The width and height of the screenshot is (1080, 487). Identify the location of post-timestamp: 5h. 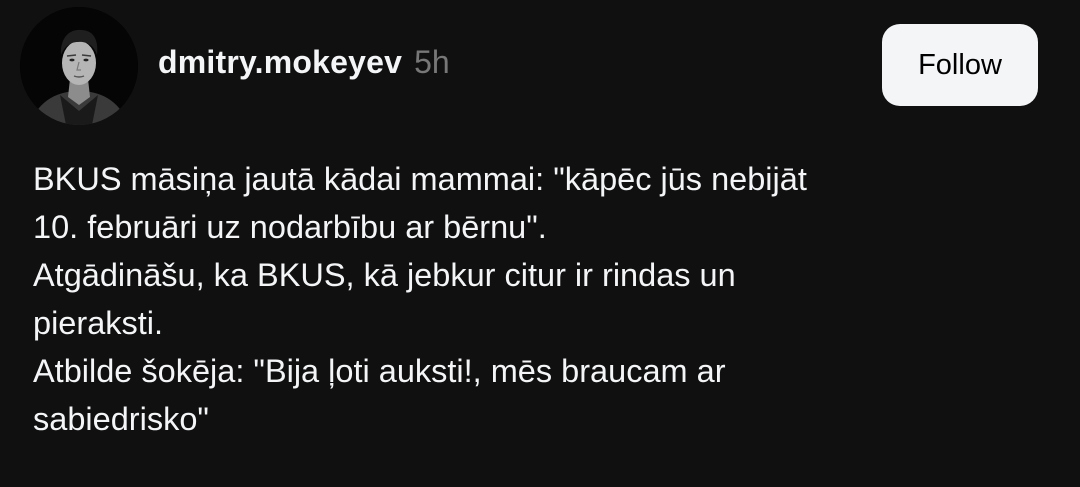
(432, 62).